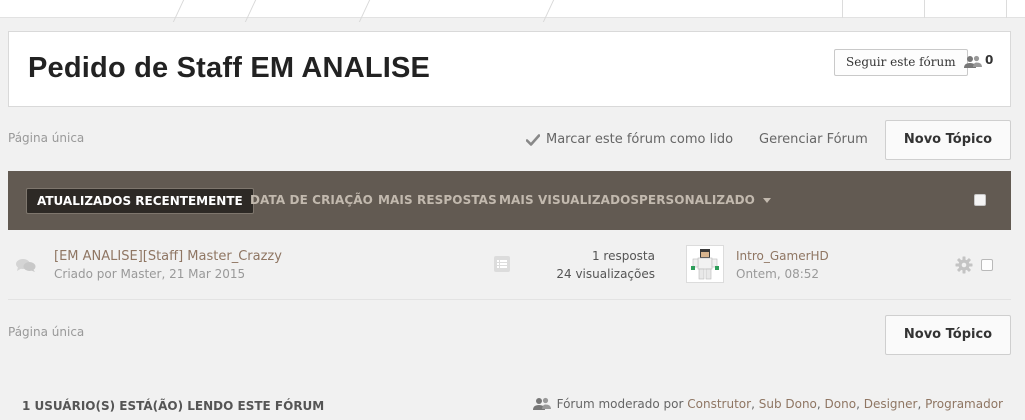  What do you see at coordinates (948, 140) in the screenshot?
I see `new-topic-button: Novo Tópico` at bounding box center [948, 140].